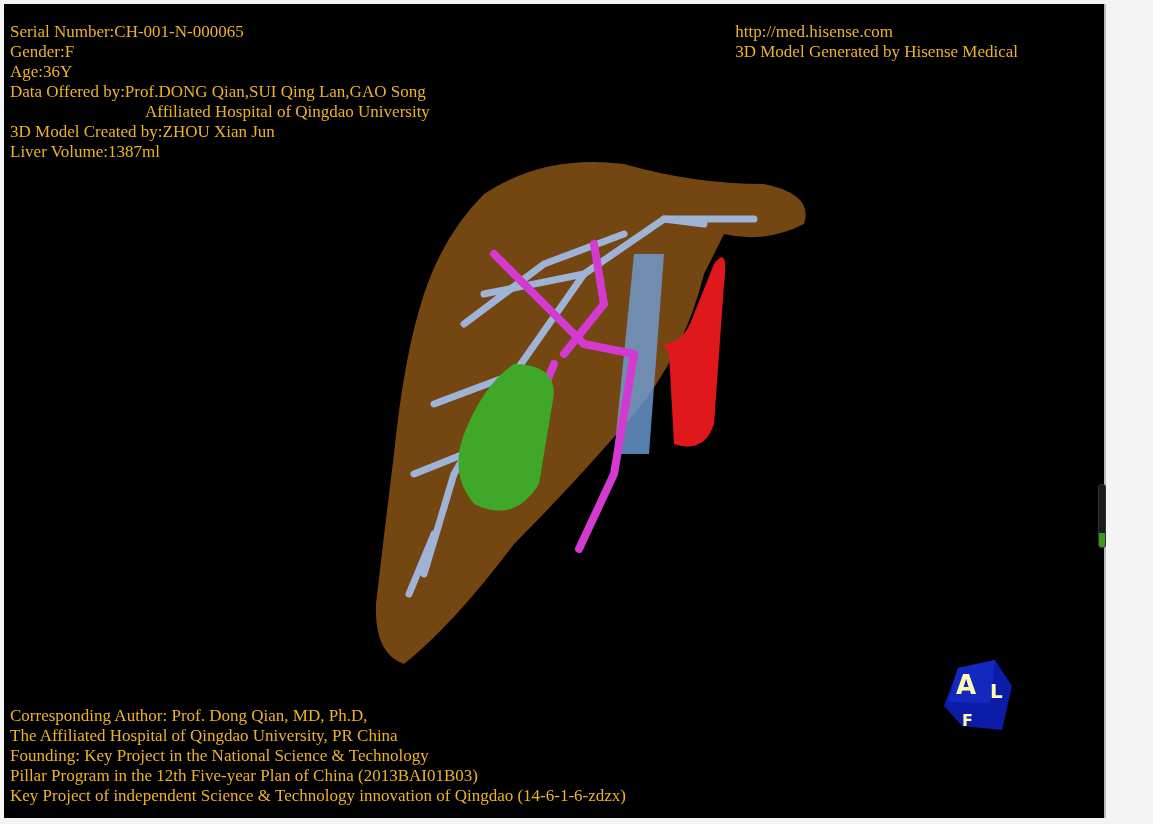  Describe the element at coordinates (127, 32) in the screenshot. I see `info-text: Serial Number:CH-001-N-000065` at that location.